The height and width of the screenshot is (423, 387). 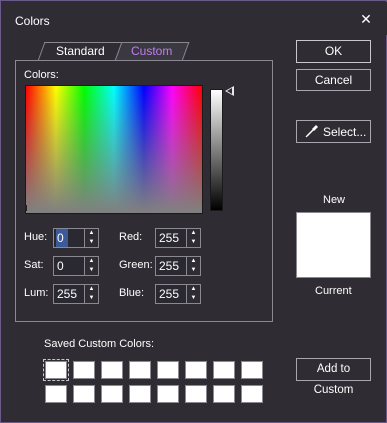 What do you see at coordinates (333, 291) in the screenshot?
I see `current-label: Current` at bounding box center [333, 291].